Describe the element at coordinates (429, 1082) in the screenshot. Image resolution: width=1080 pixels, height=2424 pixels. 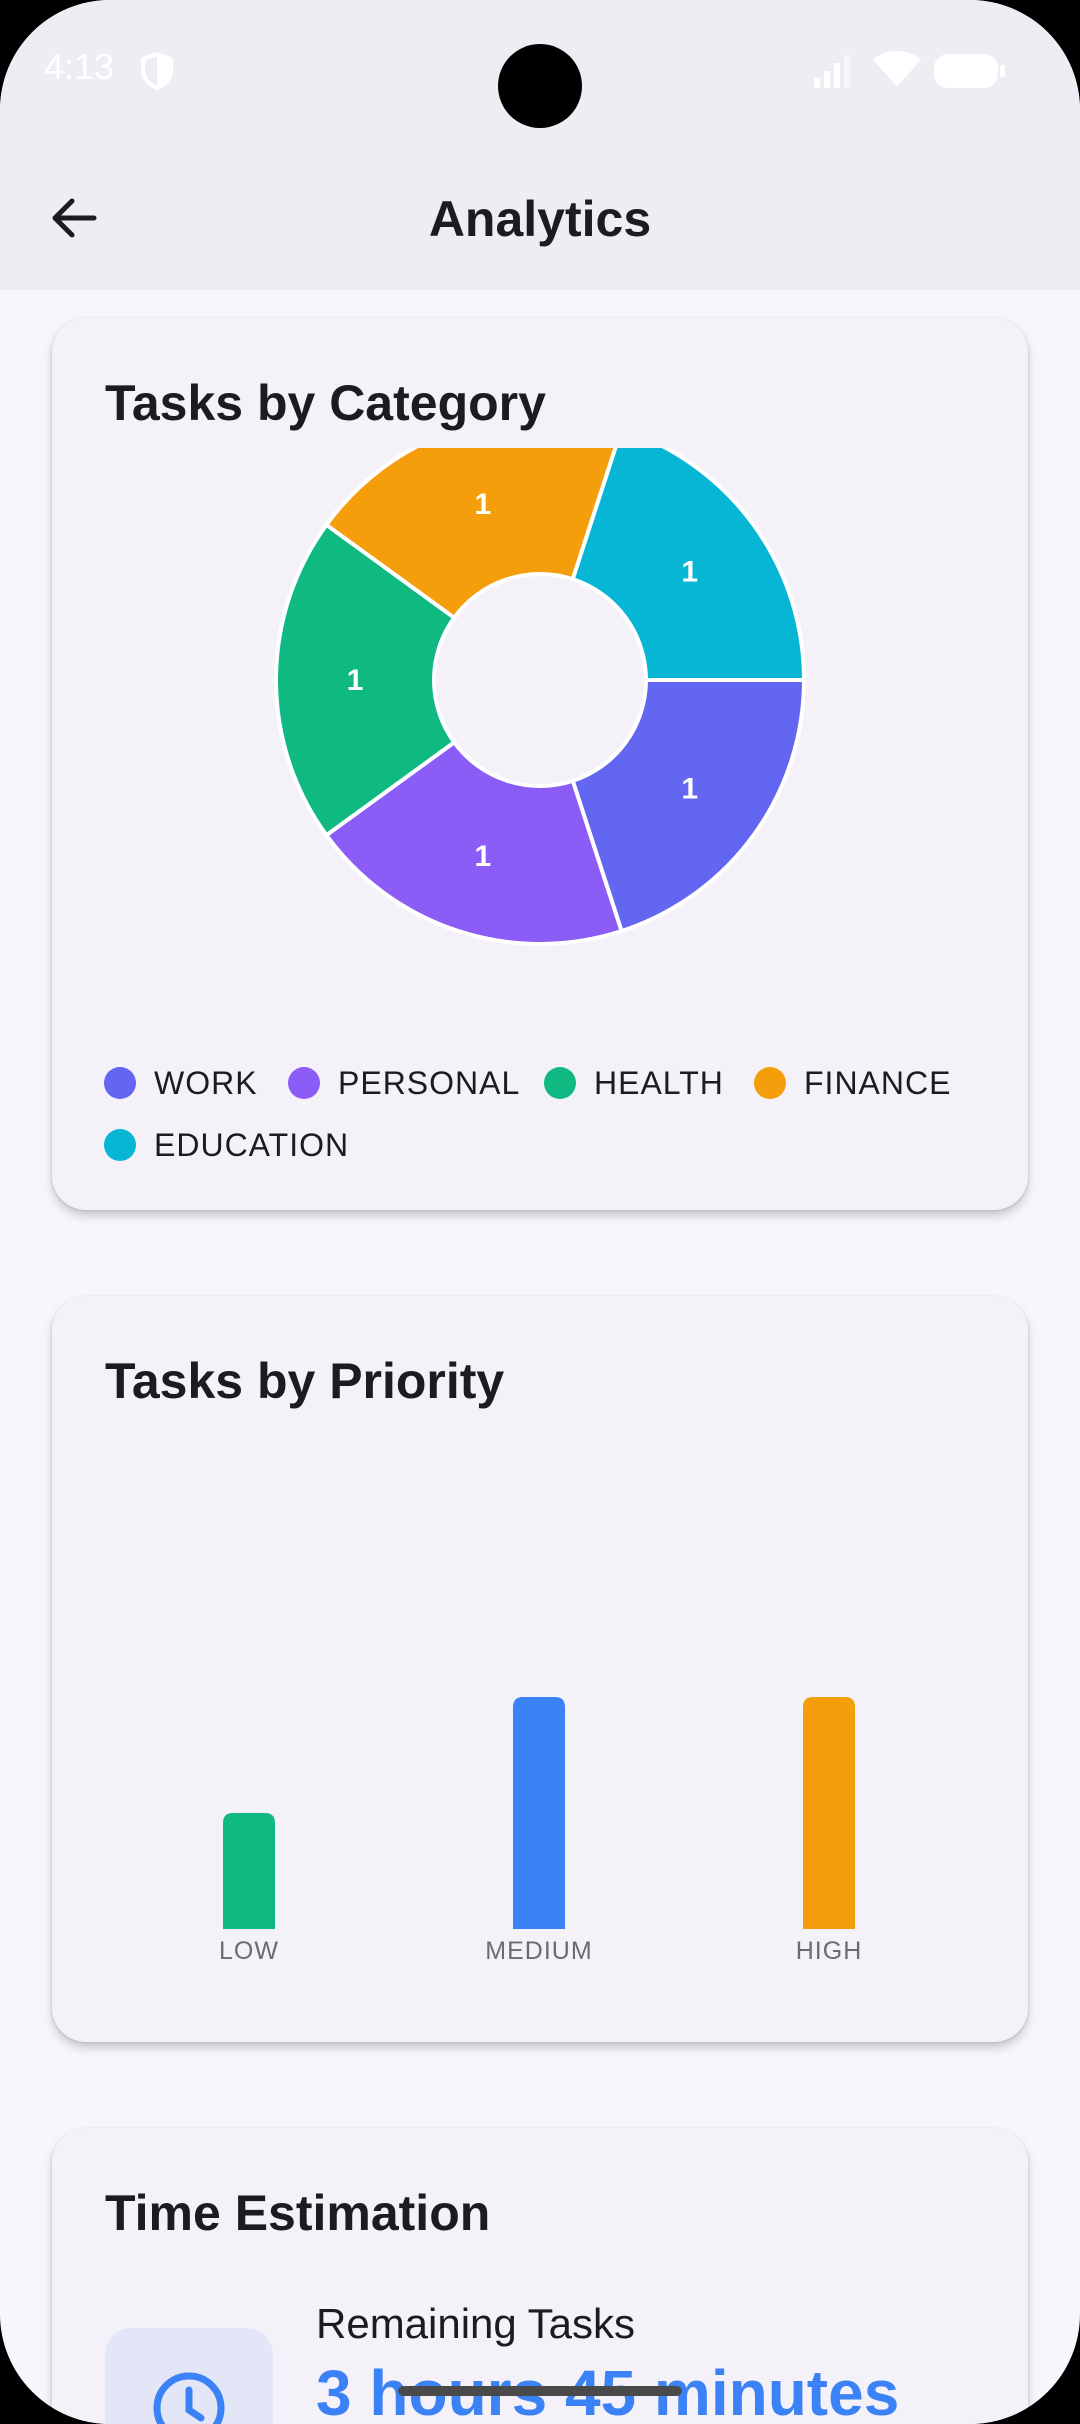
I see `legend-label: PERSONAL` at that location.